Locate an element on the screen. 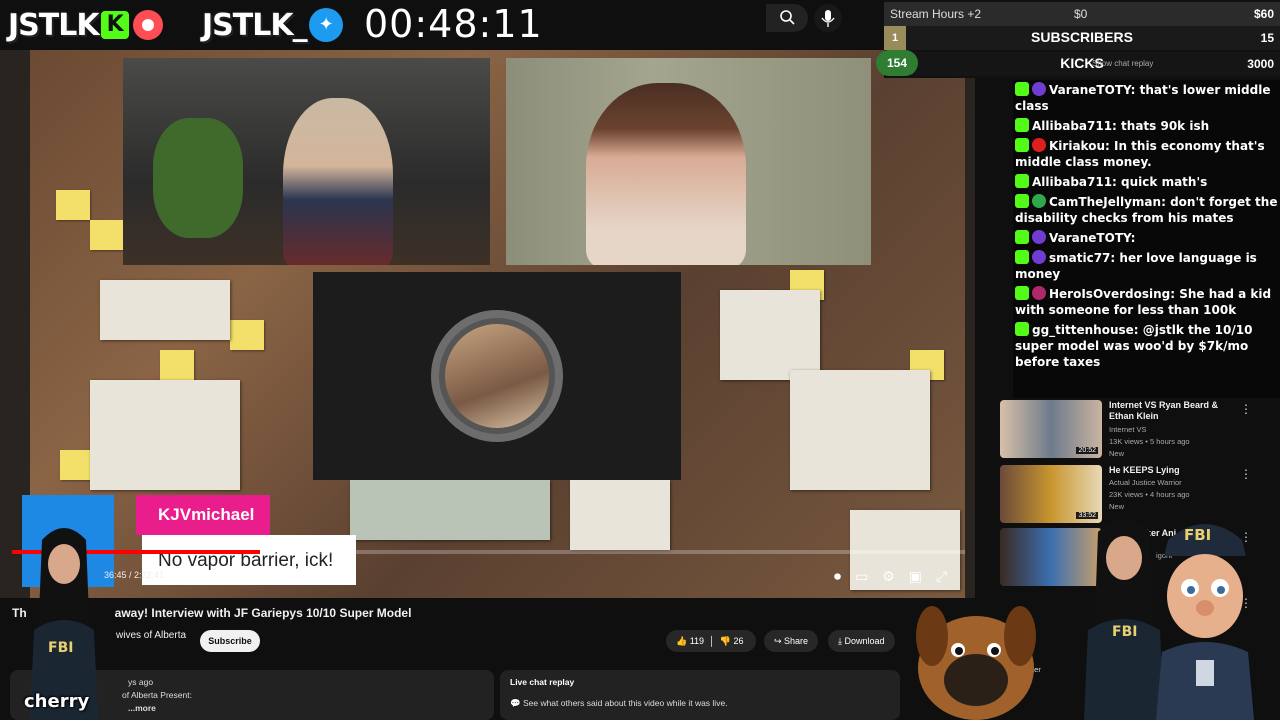  chat-username: Kiriakou: is located at coordinates (1079, 146).